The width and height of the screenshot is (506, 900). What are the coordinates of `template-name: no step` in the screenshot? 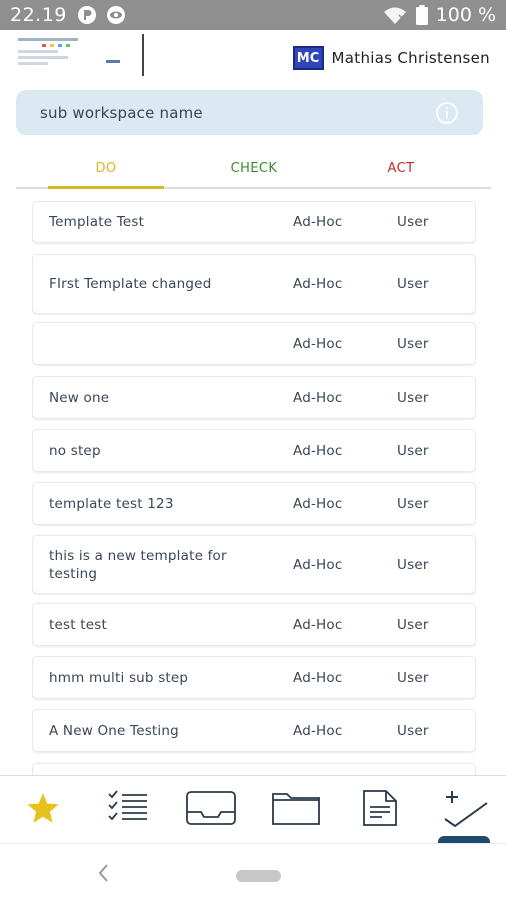 It's located at (75, 450).